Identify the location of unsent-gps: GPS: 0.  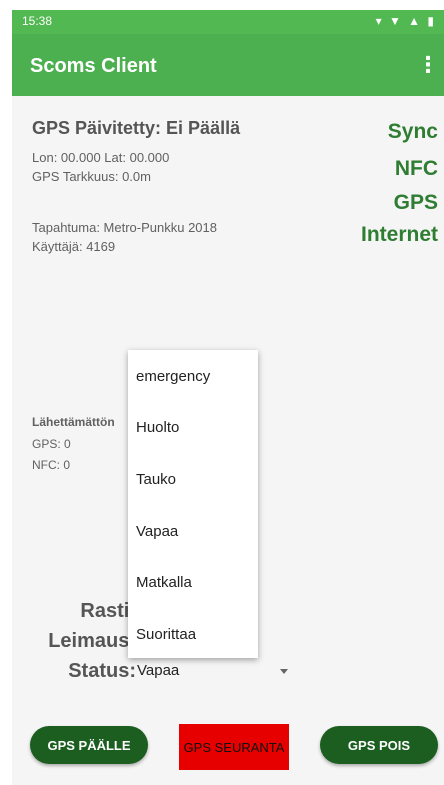
(51, 444).